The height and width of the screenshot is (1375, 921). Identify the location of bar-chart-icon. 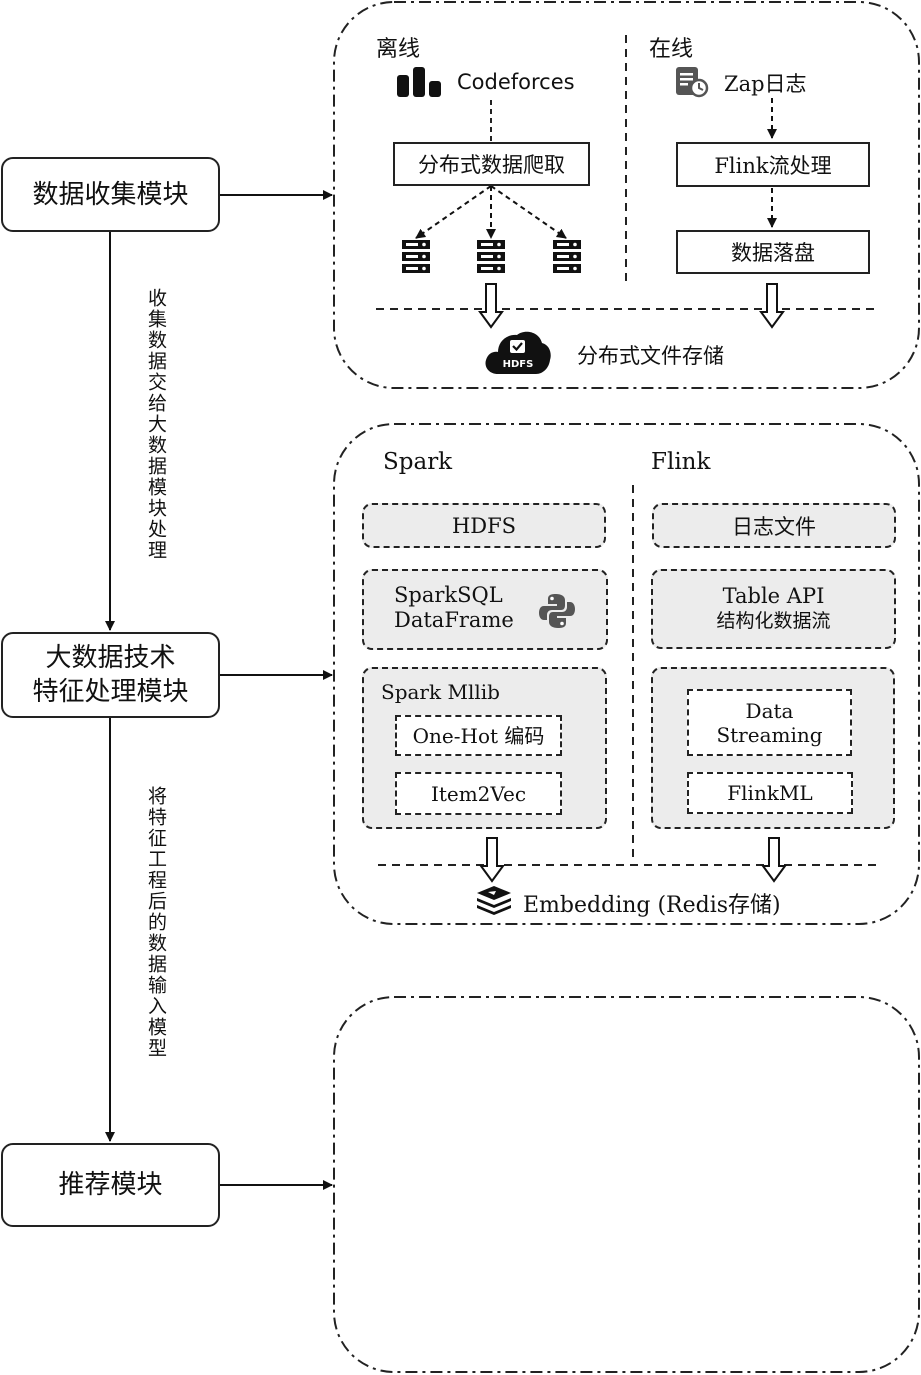
(419, 82).